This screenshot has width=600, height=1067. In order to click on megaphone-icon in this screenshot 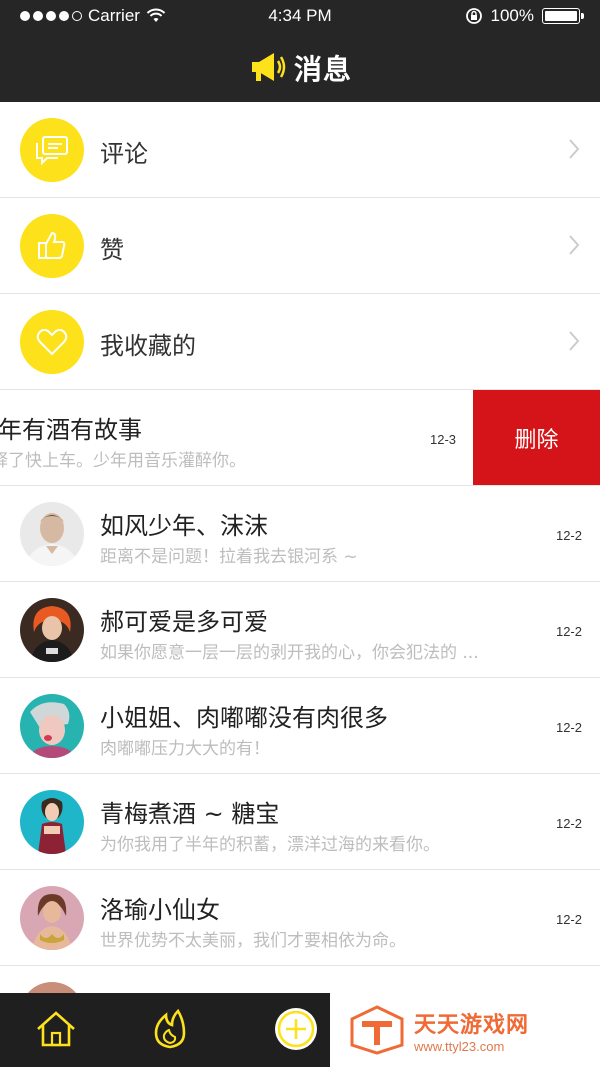, I will do `click(268, 67)`.